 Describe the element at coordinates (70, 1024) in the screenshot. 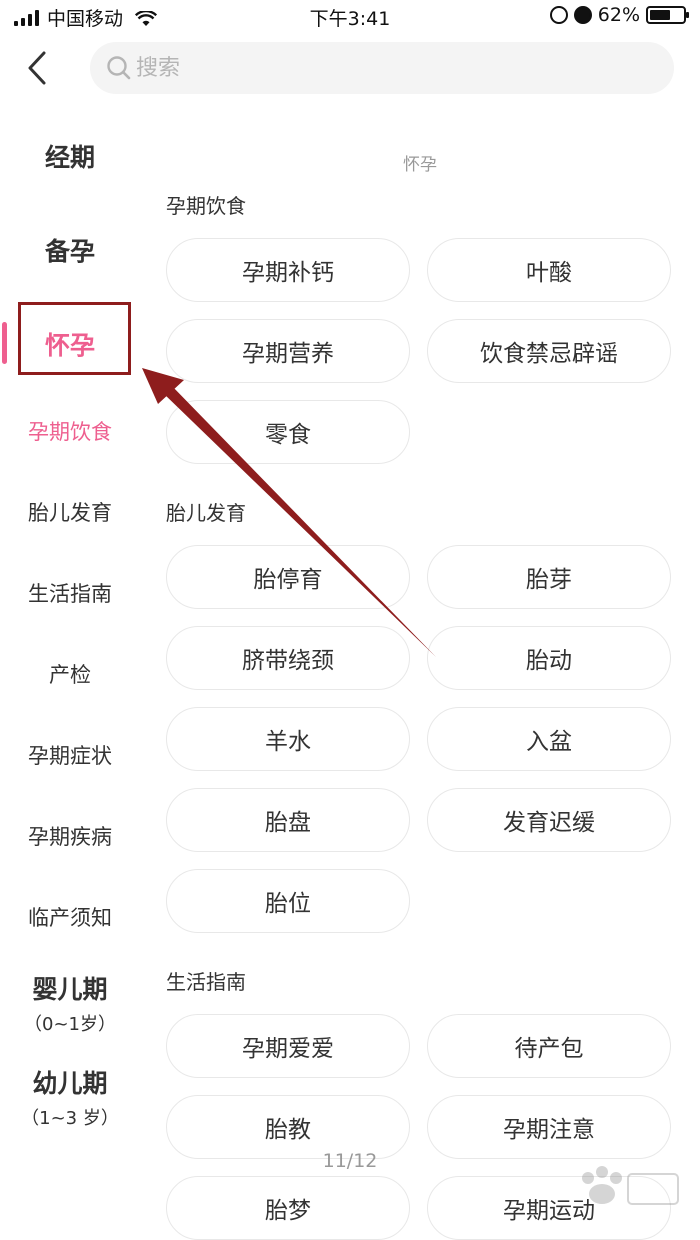

I see `sidebar-item-sublabel: （0~1岁）` at that location.